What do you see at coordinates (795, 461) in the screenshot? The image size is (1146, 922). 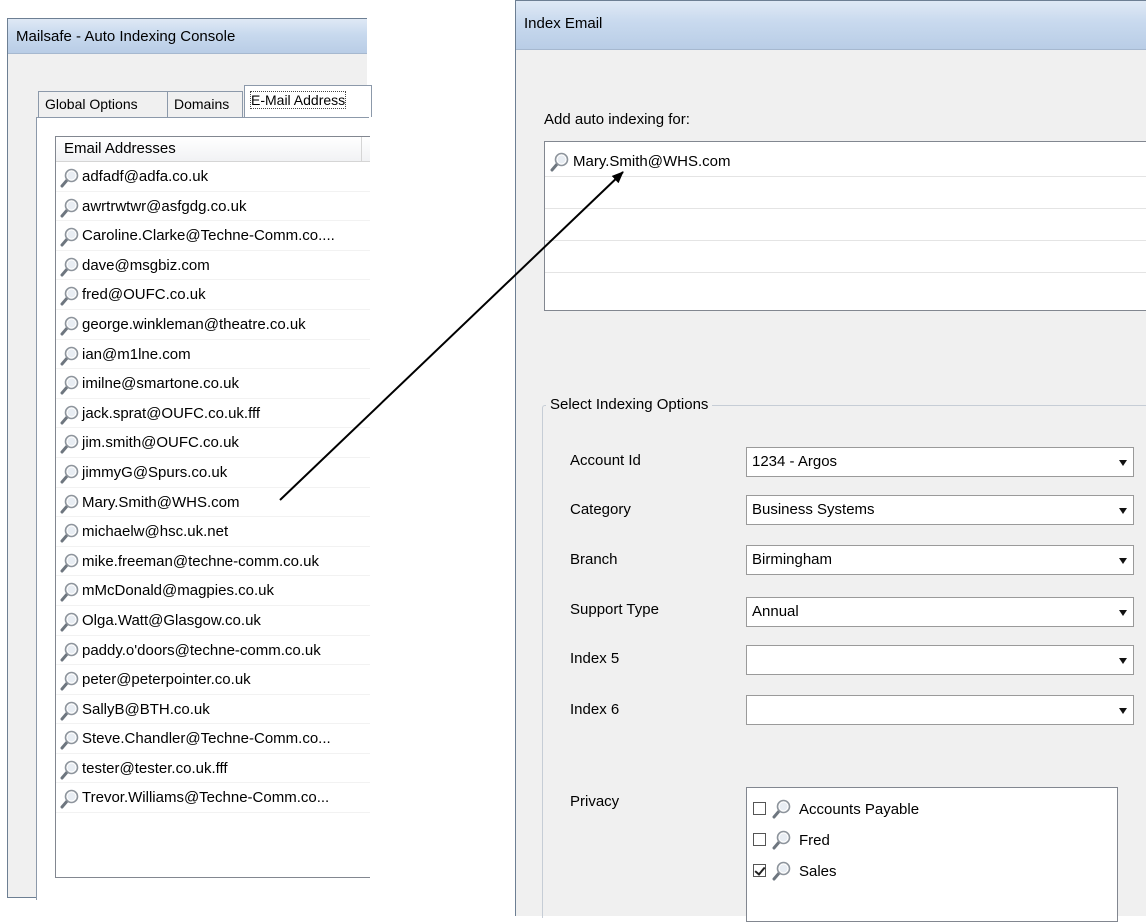 I see `select-value: 1234 - Argos` at bounding box center [795, 461].